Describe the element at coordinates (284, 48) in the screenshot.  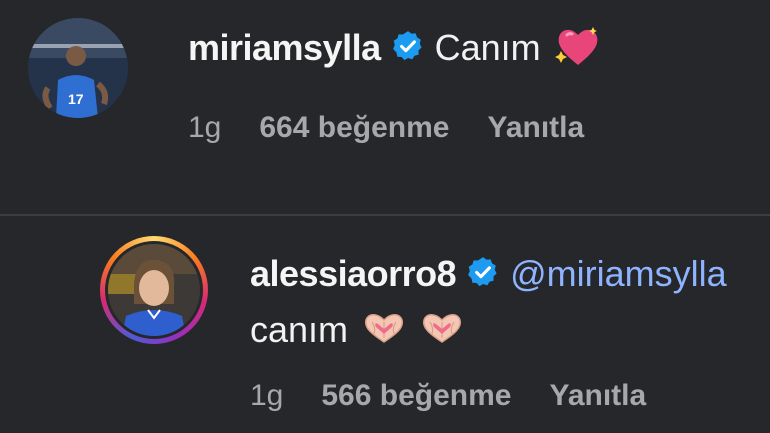
I see `username: miriamsylla` at that location.